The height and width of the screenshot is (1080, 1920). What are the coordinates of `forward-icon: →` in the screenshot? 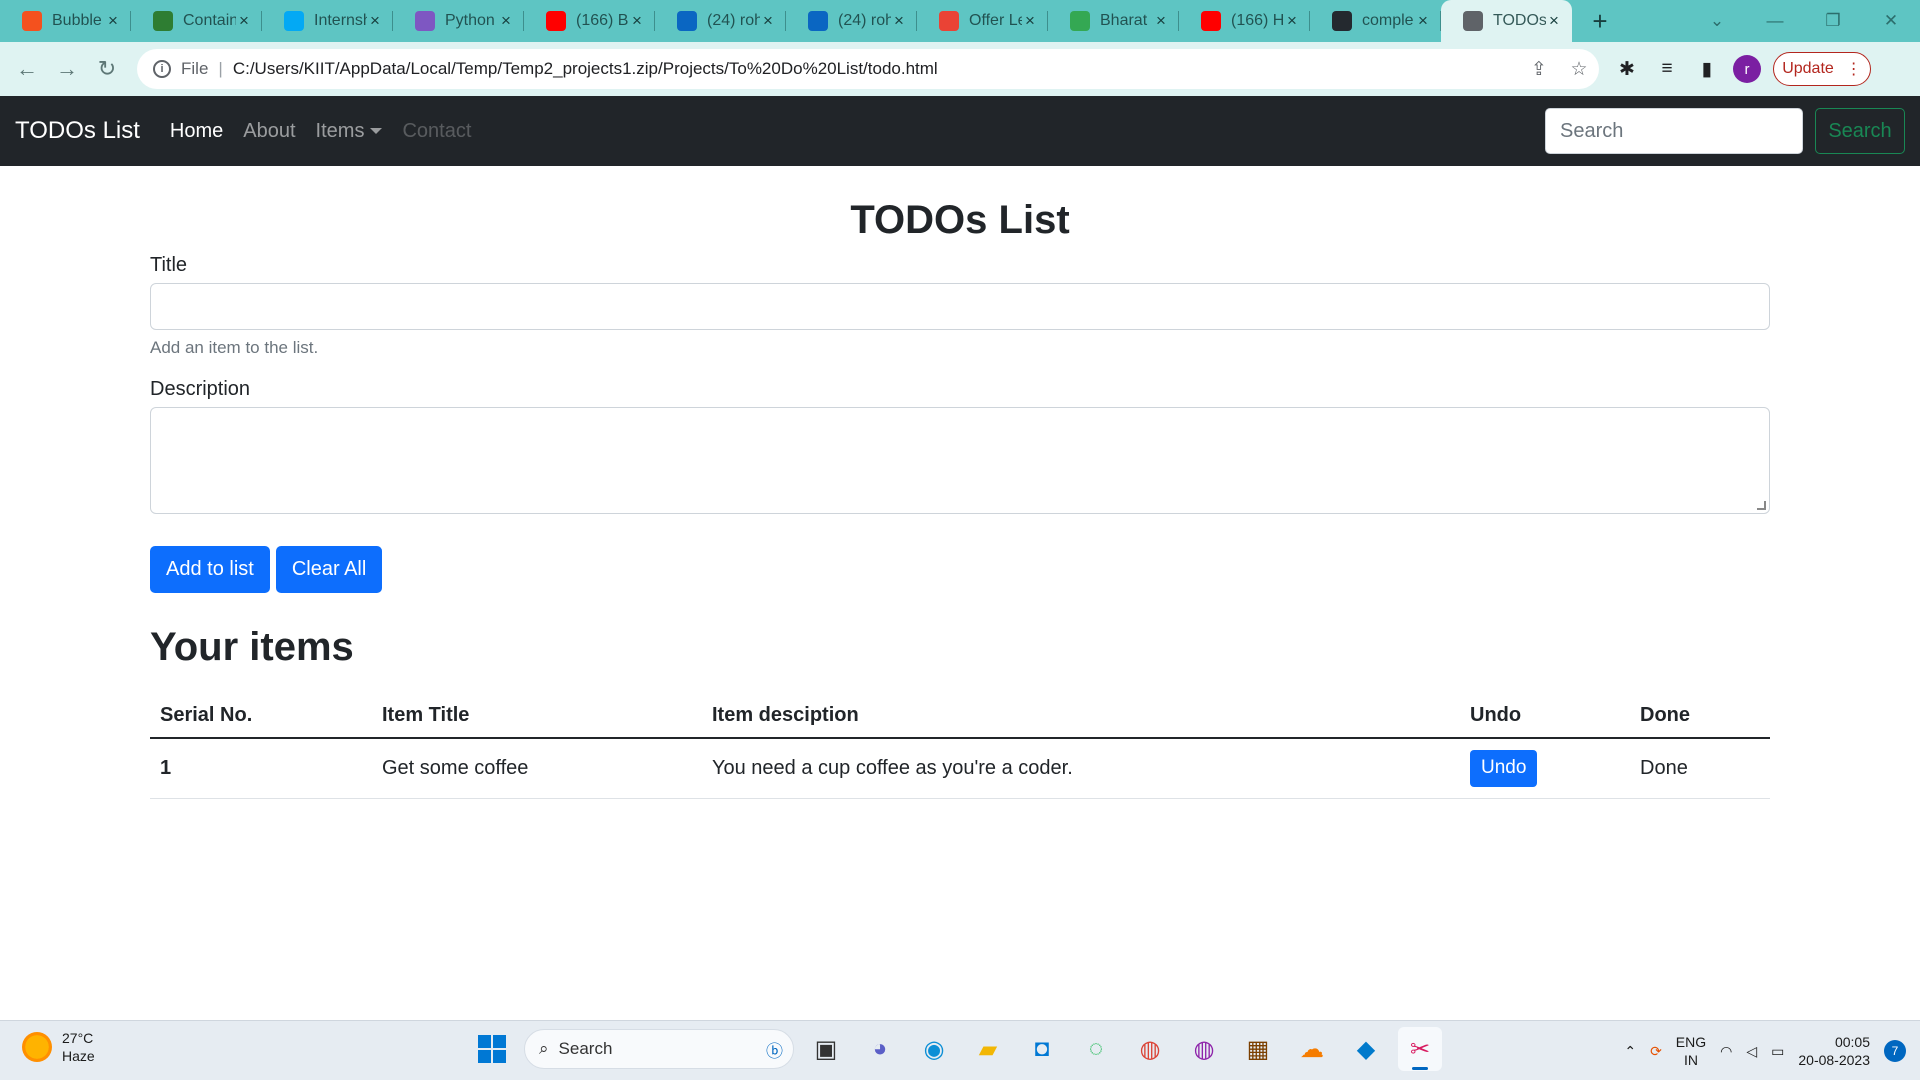 It's located at (67, 69).